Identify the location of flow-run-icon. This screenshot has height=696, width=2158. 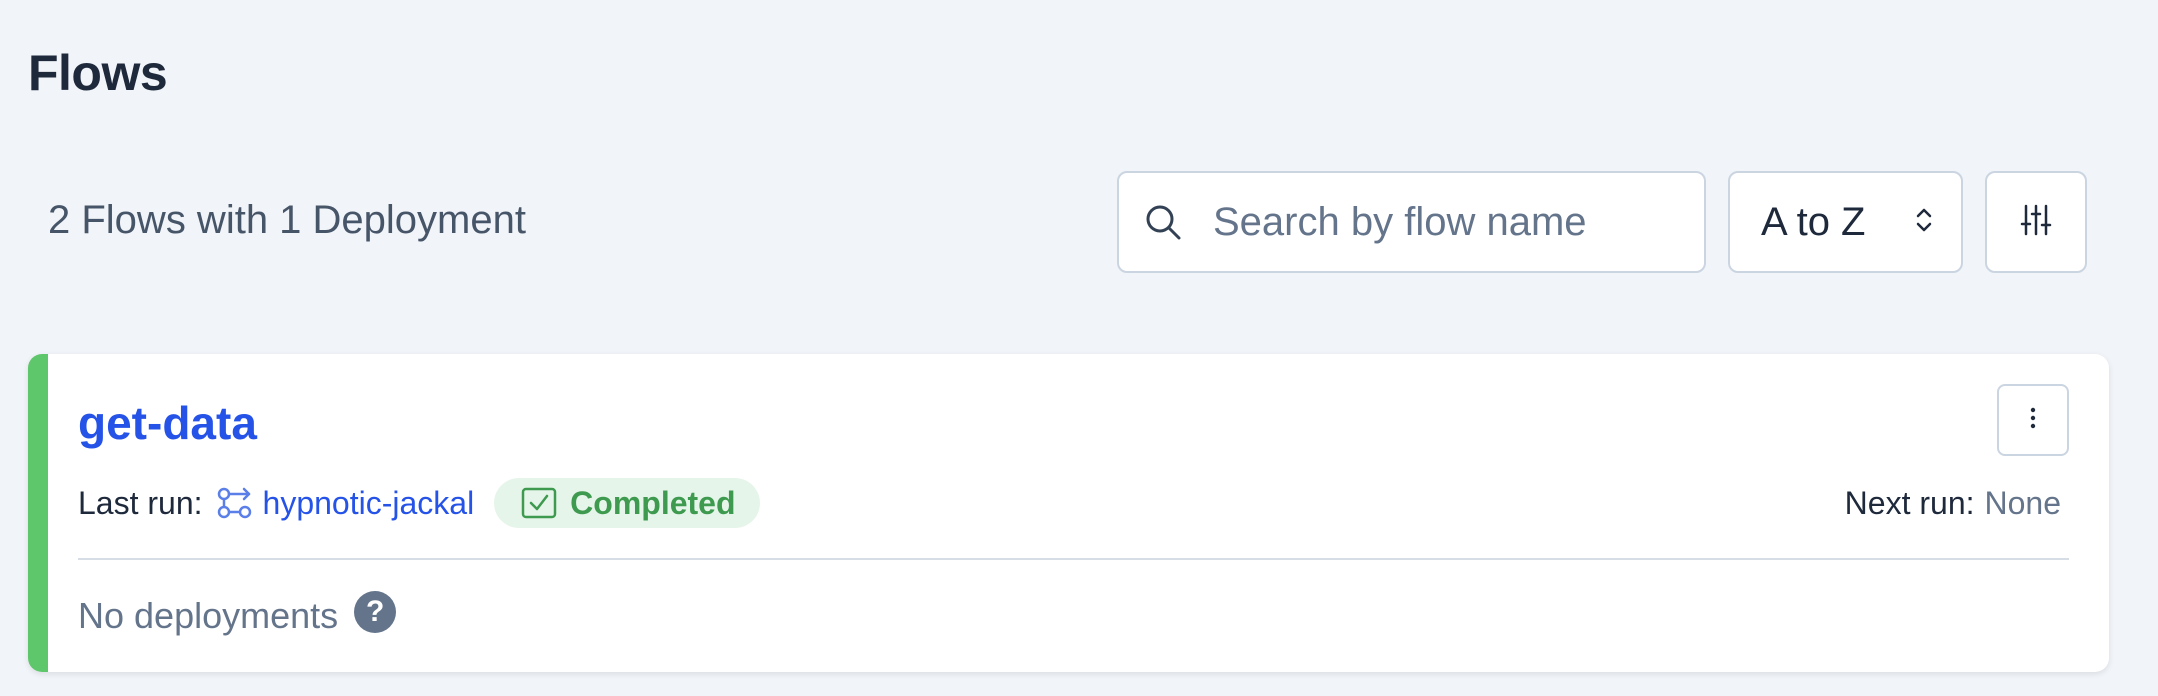
(234, 503).